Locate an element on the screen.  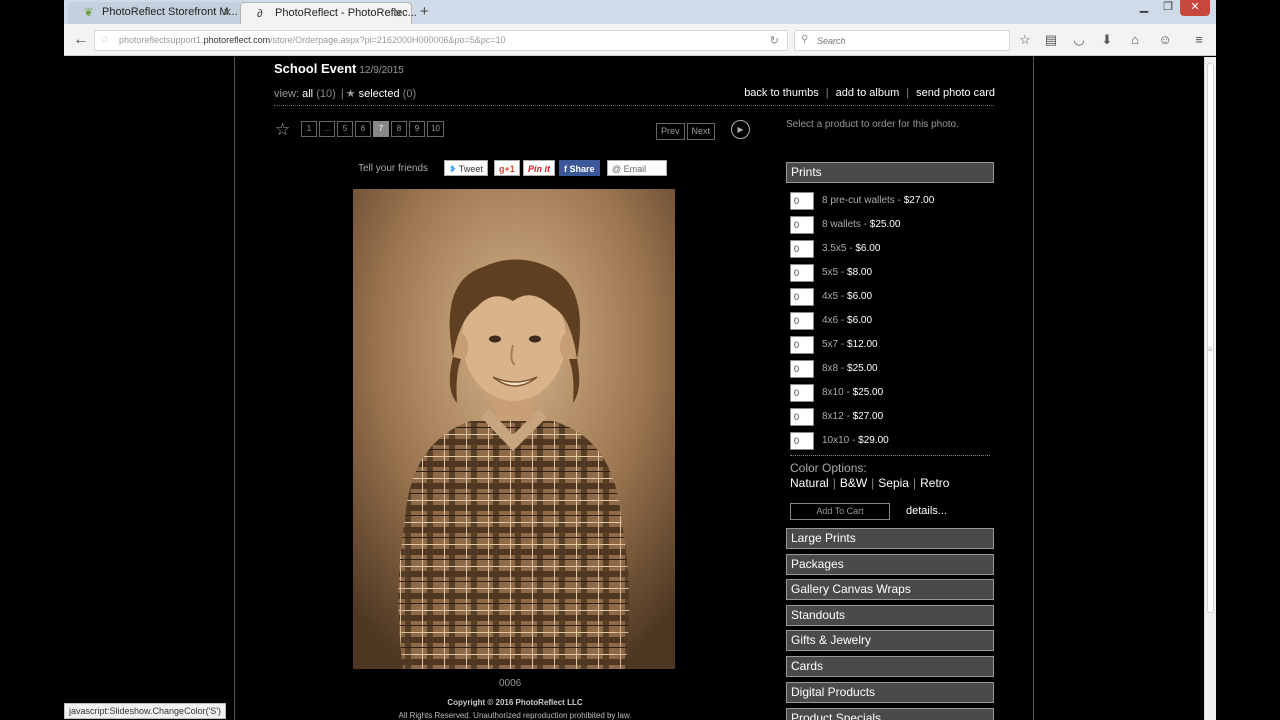
download-icon: ⬇ is located at coordinates (1107, 40).